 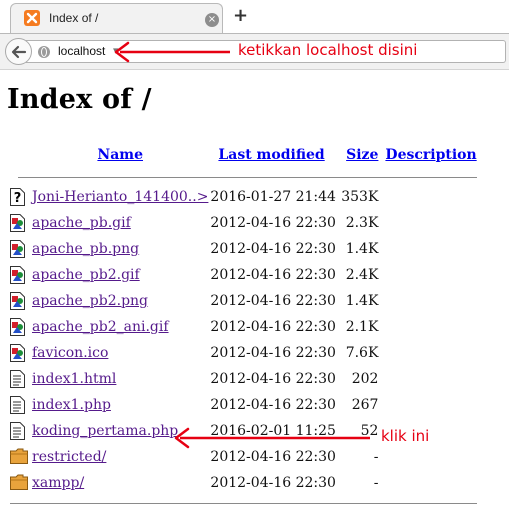 I want to click on file-link: favicon.ico, so click(x=70, y=353).